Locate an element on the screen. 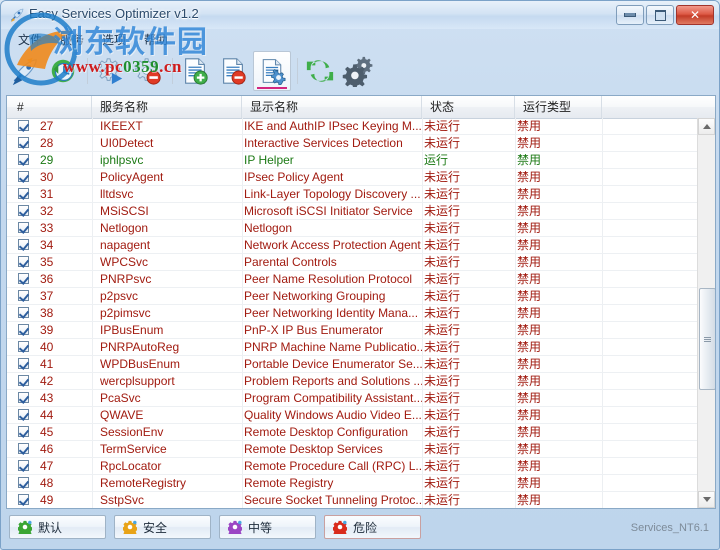 The width and height of the screenshot is (720, 550). scroll-down-button is located at coordinates (706, 499).